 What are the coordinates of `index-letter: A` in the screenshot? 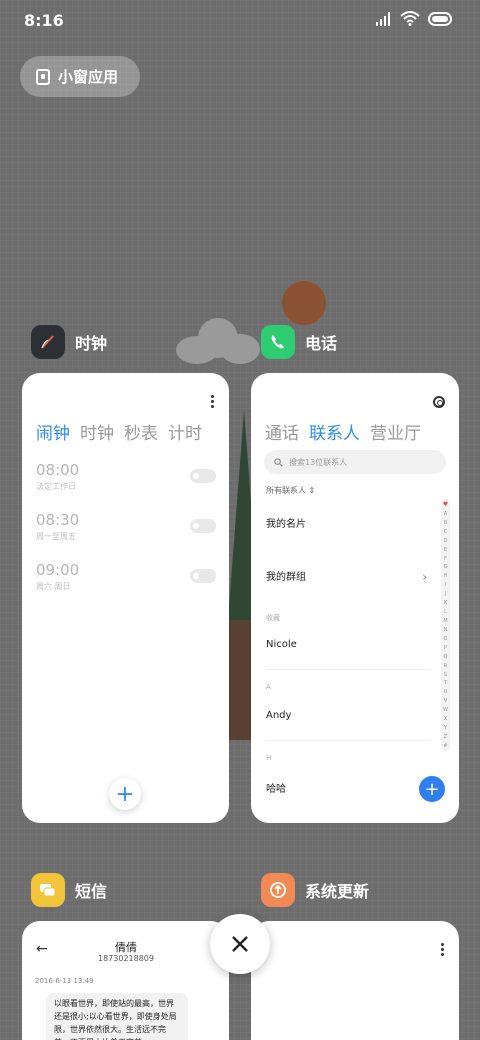 It's located at (445, 514).